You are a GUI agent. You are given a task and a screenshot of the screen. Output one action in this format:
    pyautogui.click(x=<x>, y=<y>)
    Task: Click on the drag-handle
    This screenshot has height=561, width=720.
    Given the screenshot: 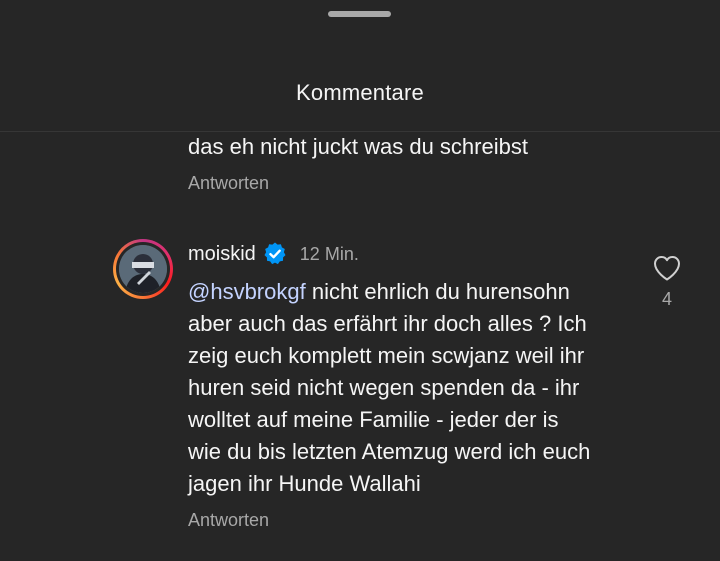 What is the action you would take?
    pyautogui.click(x=359, y=14)
    